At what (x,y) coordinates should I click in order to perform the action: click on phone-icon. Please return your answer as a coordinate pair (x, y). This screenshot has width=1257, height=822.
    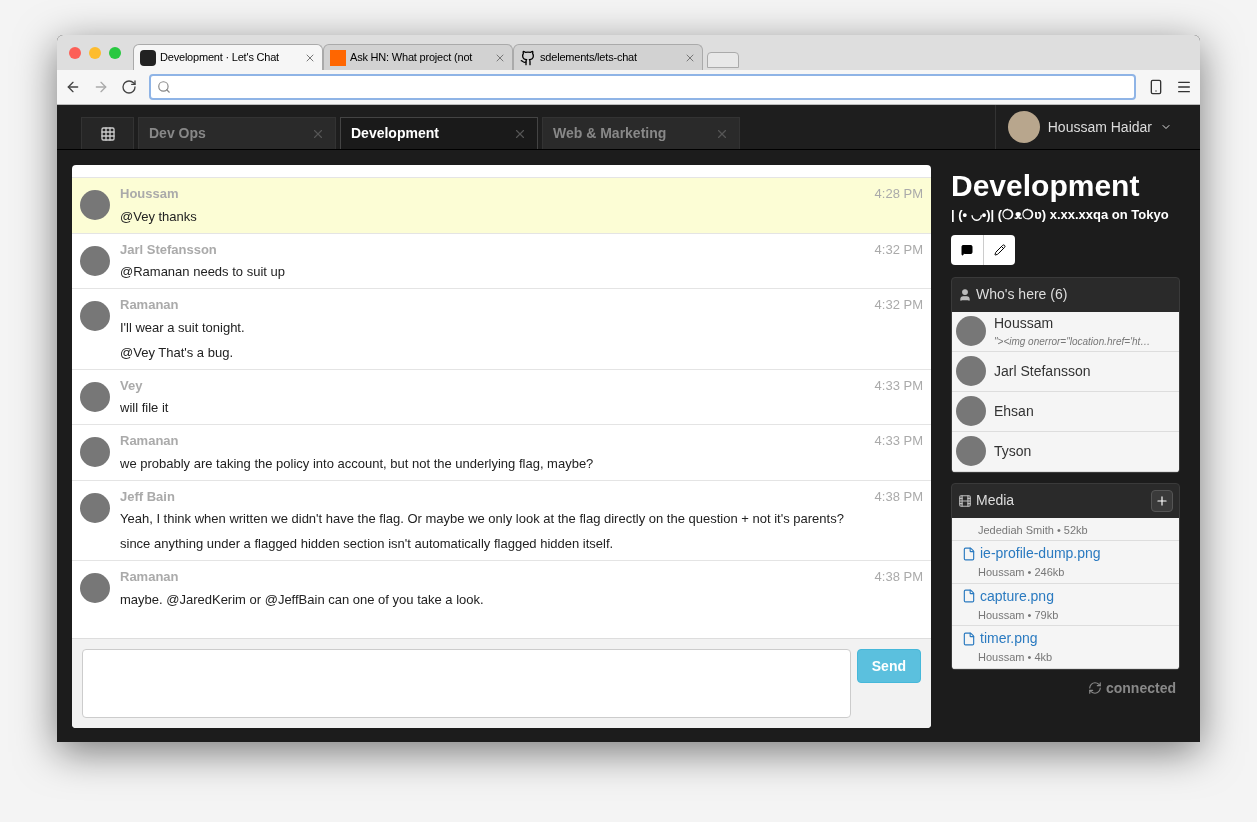
    Looking at the image, I should click on (1156, 87).